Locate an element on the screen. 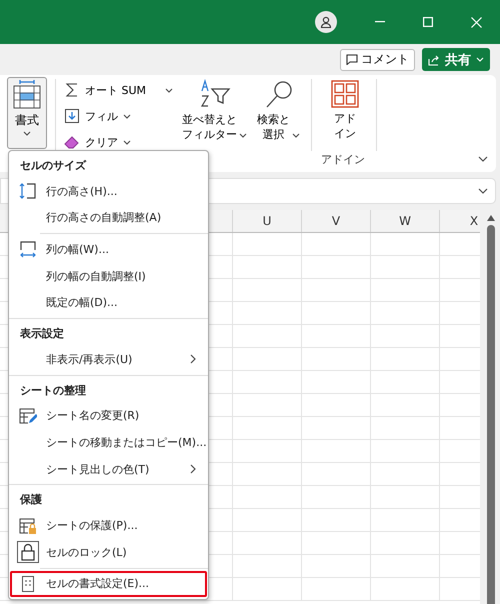 This screenshot has width=500, height=604. format-button: 書式 is located at coordinates (27, 113).